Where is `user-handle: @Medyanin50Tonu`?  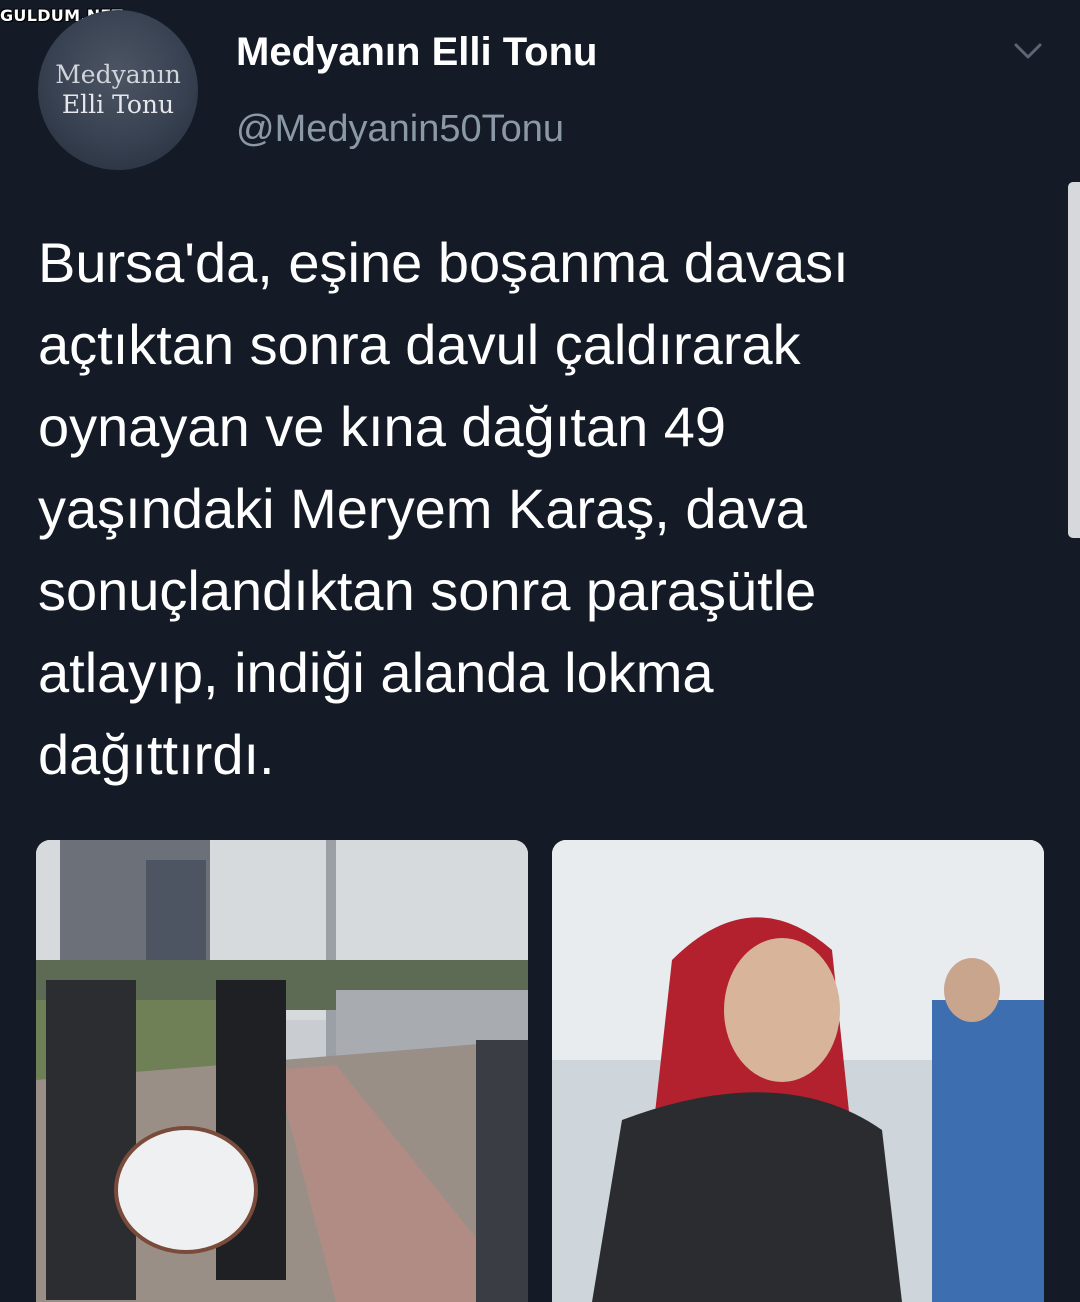
user-handle: @Medyanin50Tonu is located at coordinates (400, 129).